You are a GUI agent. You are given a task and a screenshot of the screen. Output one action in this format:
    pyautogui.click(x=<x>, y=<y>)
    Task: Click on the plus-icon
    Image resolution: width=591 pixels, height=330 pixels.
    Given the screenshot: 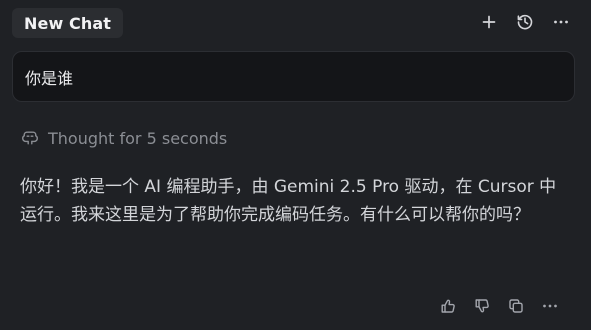 What is the action you would take?
    pyautogui.click(x=489, y=22)
    